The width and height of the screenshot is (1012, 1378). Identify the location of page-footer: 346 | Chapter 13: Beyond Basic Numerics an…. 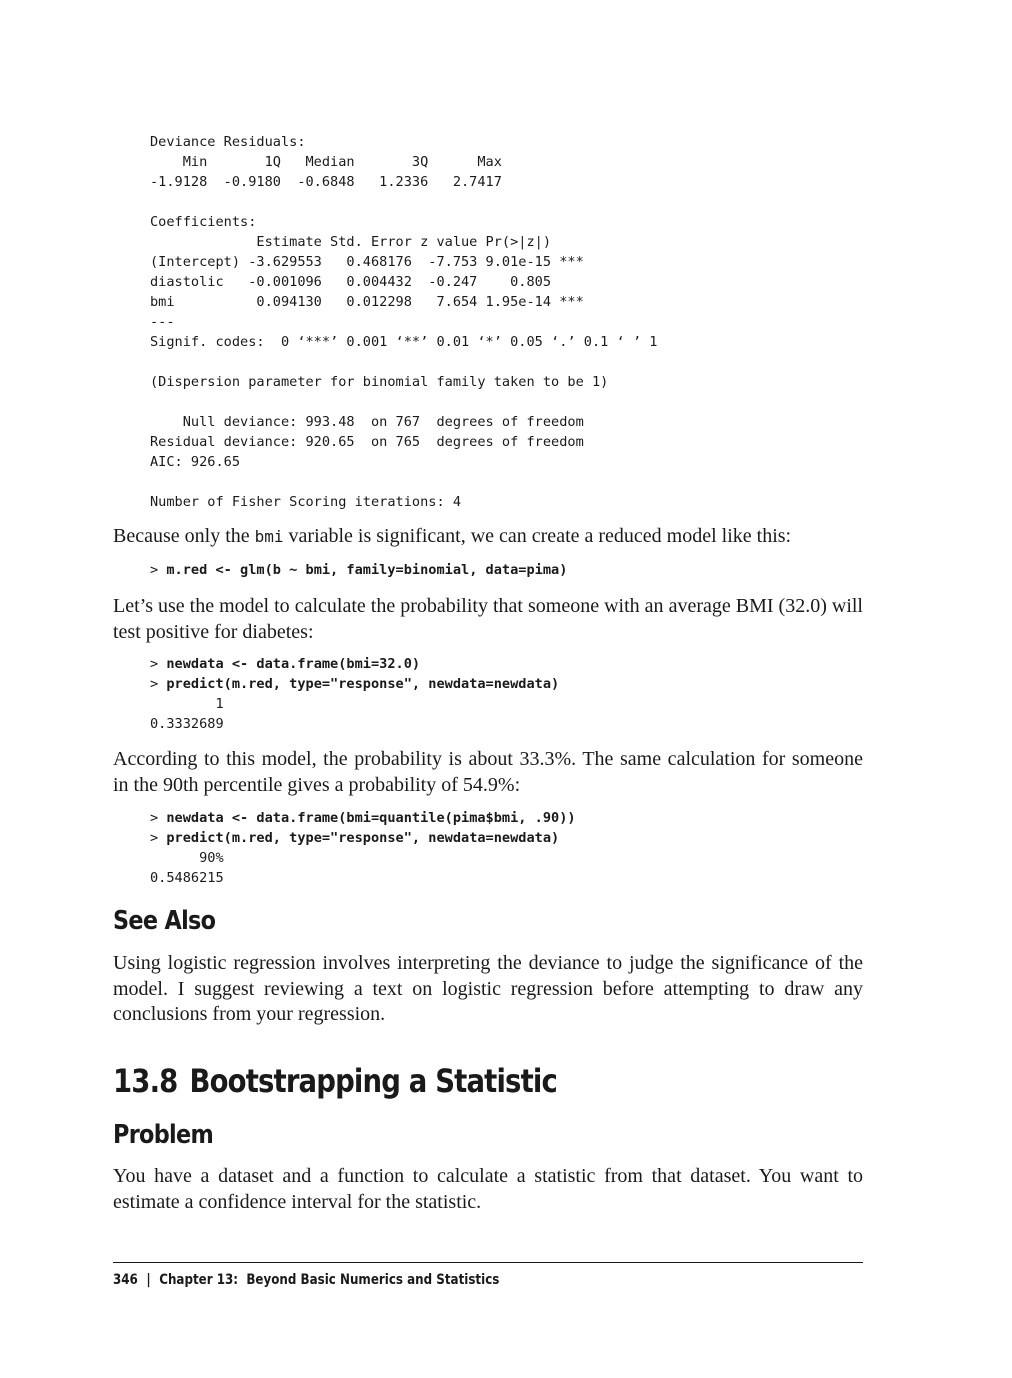
(306, 1280).